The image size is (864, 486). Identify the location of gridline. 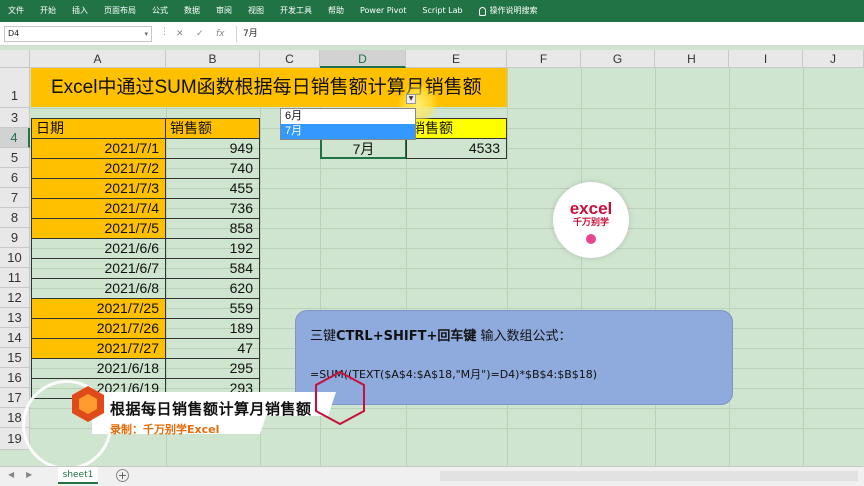
(447, 108).